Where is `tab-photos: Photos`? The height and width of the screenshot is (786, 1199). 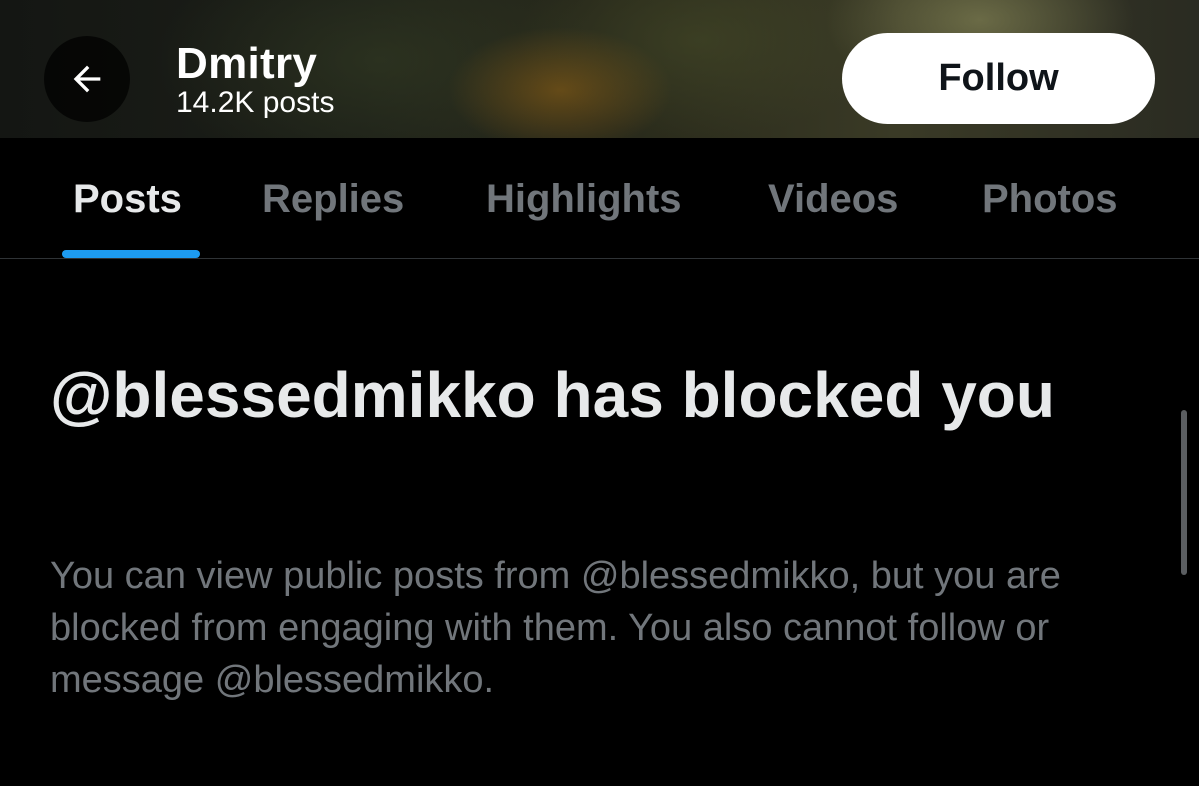
tab-photos: Photos is located at coordinates (1050, 199).